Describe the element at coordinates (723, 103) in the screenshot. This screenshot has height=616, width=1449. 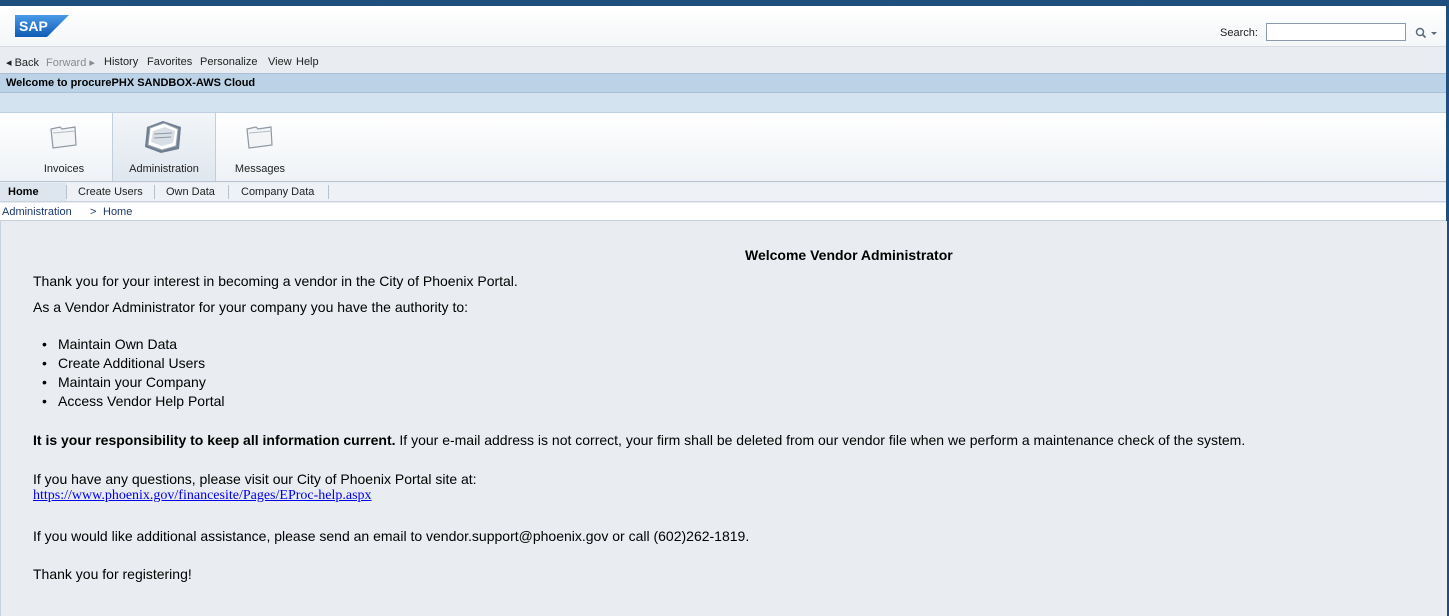
I see `level-bar` at that location.